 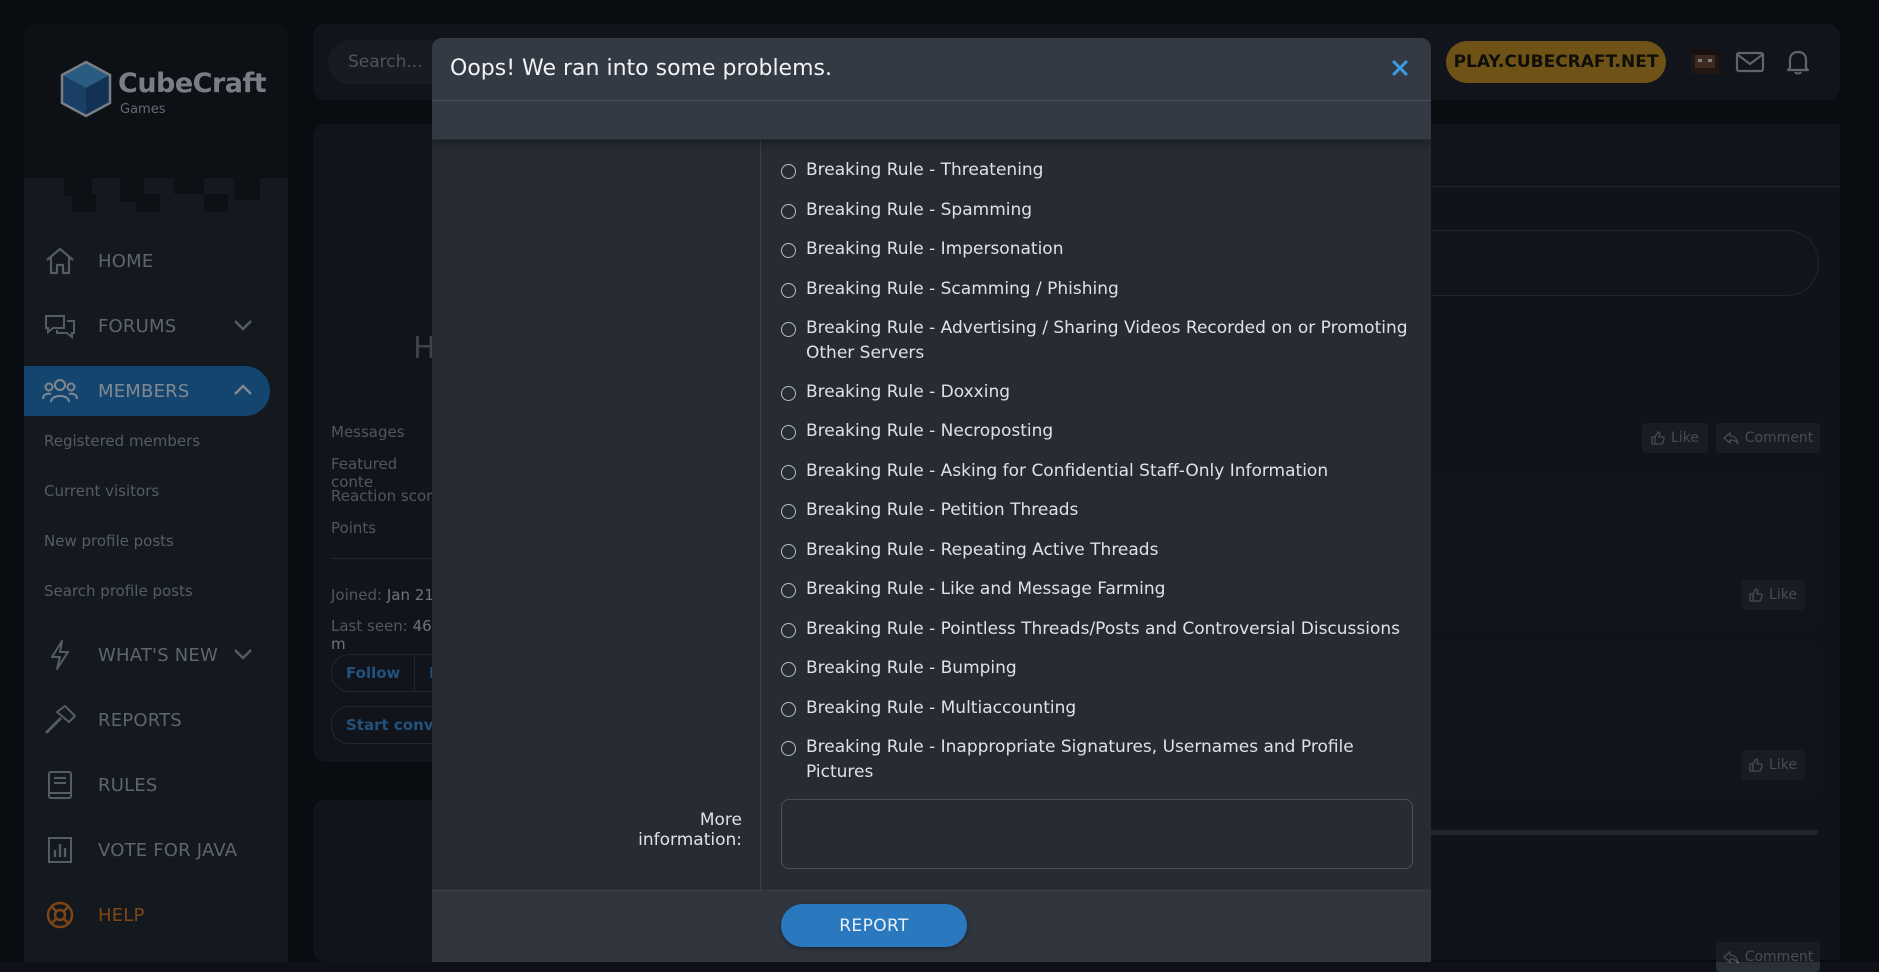 I want to click on reason-label: Breaking Rule - Like and Message Farming, so click(x=986, y=589).